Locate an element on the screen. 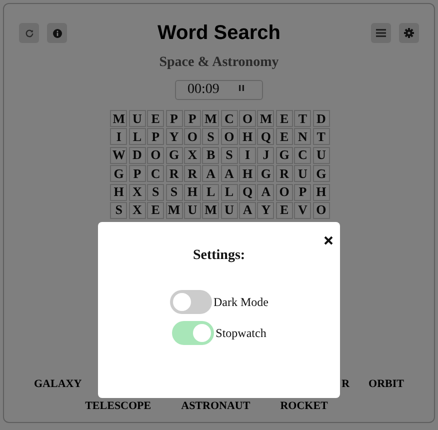 The width and height of the screenshot is (438, 430). pause-icon is located at coordinates (241, 88).